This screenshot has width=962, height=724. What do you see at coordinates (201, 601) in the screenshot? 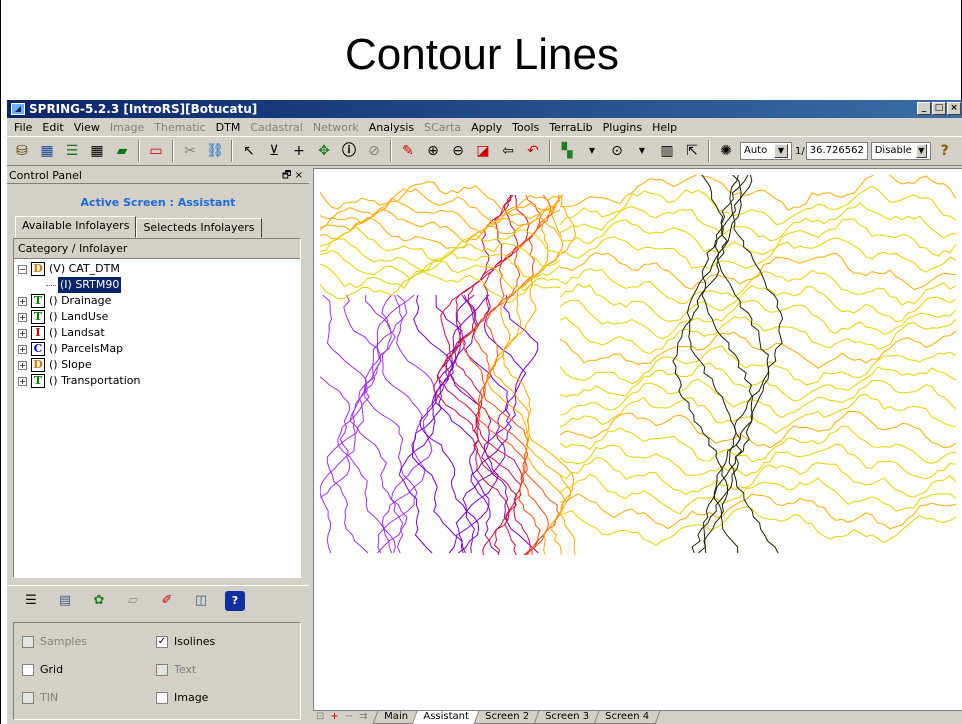
I see `table-icon: ◫` at bounding box center [201, 601].